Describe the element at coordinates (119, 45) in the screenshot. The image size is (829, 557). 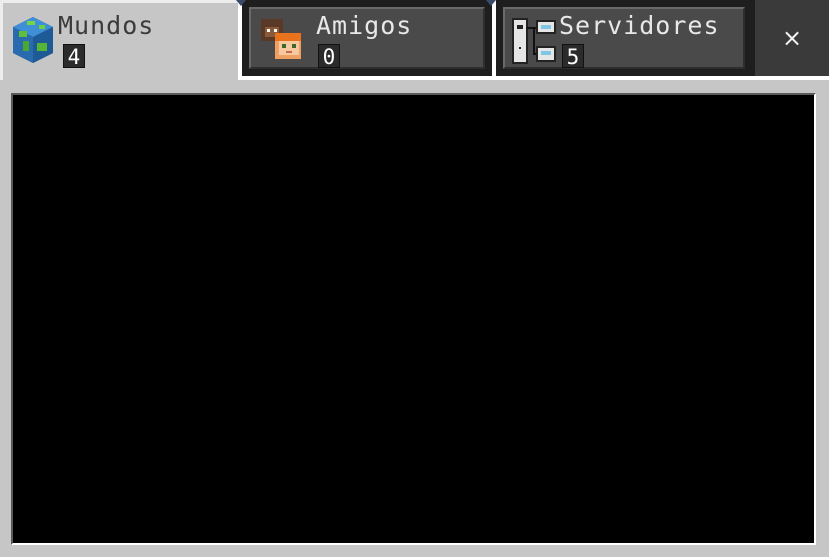
I see `tab-worlds: Mundos 4` at that location.